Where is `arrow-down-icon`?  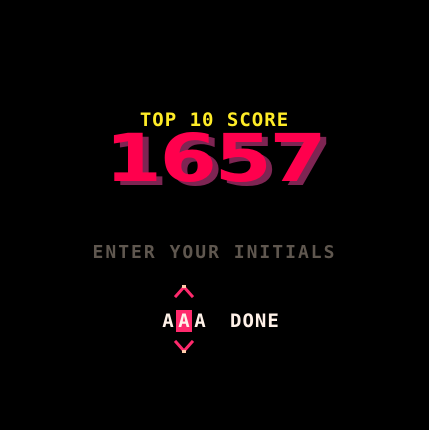
arrow-down-icon is located at coordinates (184, 347).